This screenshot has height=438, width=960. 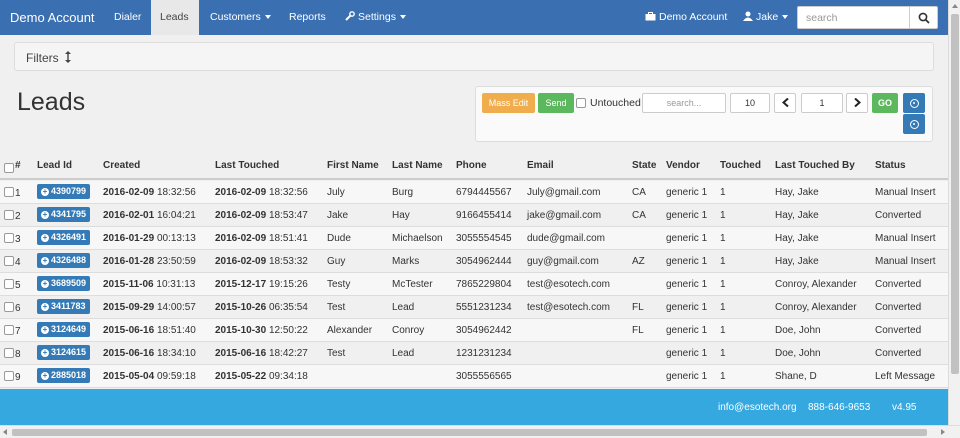 What do you see at coordinates (644, 168) in the screenshot?
I see `col-state: State` at bounding box center [644, 168].